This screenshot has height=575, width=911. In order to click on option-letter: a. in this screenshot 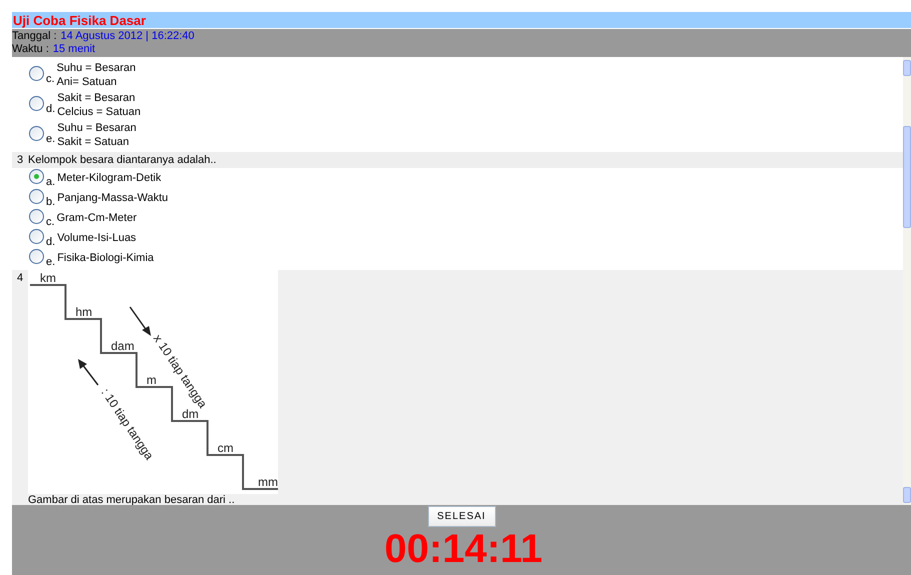, I will do `click(51, 182)`.